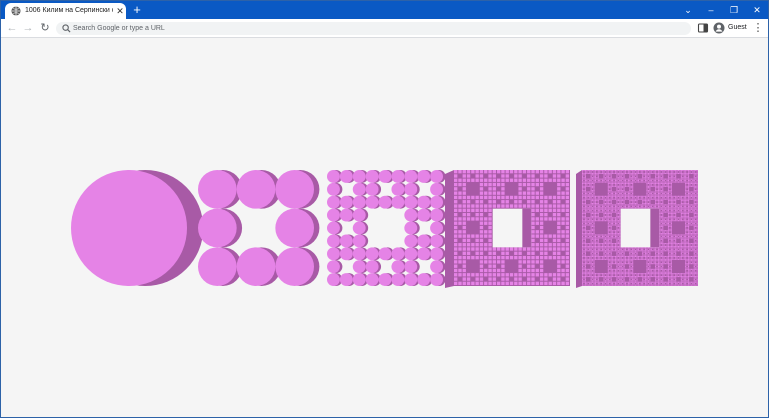 The height and width of the screenshot is (418, 769). What do you see at coordinates (734, 10) in the screenshot?
I see `restore-button: ❐` at bounding box center [734, 10].